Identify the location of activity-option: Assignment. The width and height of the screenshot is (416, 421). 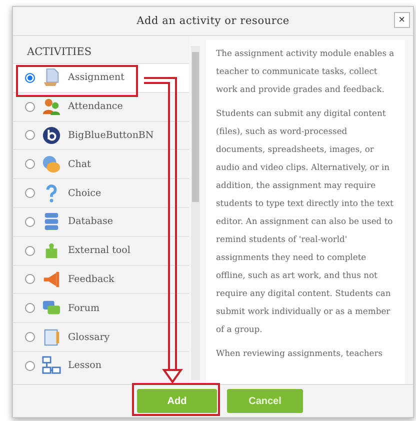
(101, 77).